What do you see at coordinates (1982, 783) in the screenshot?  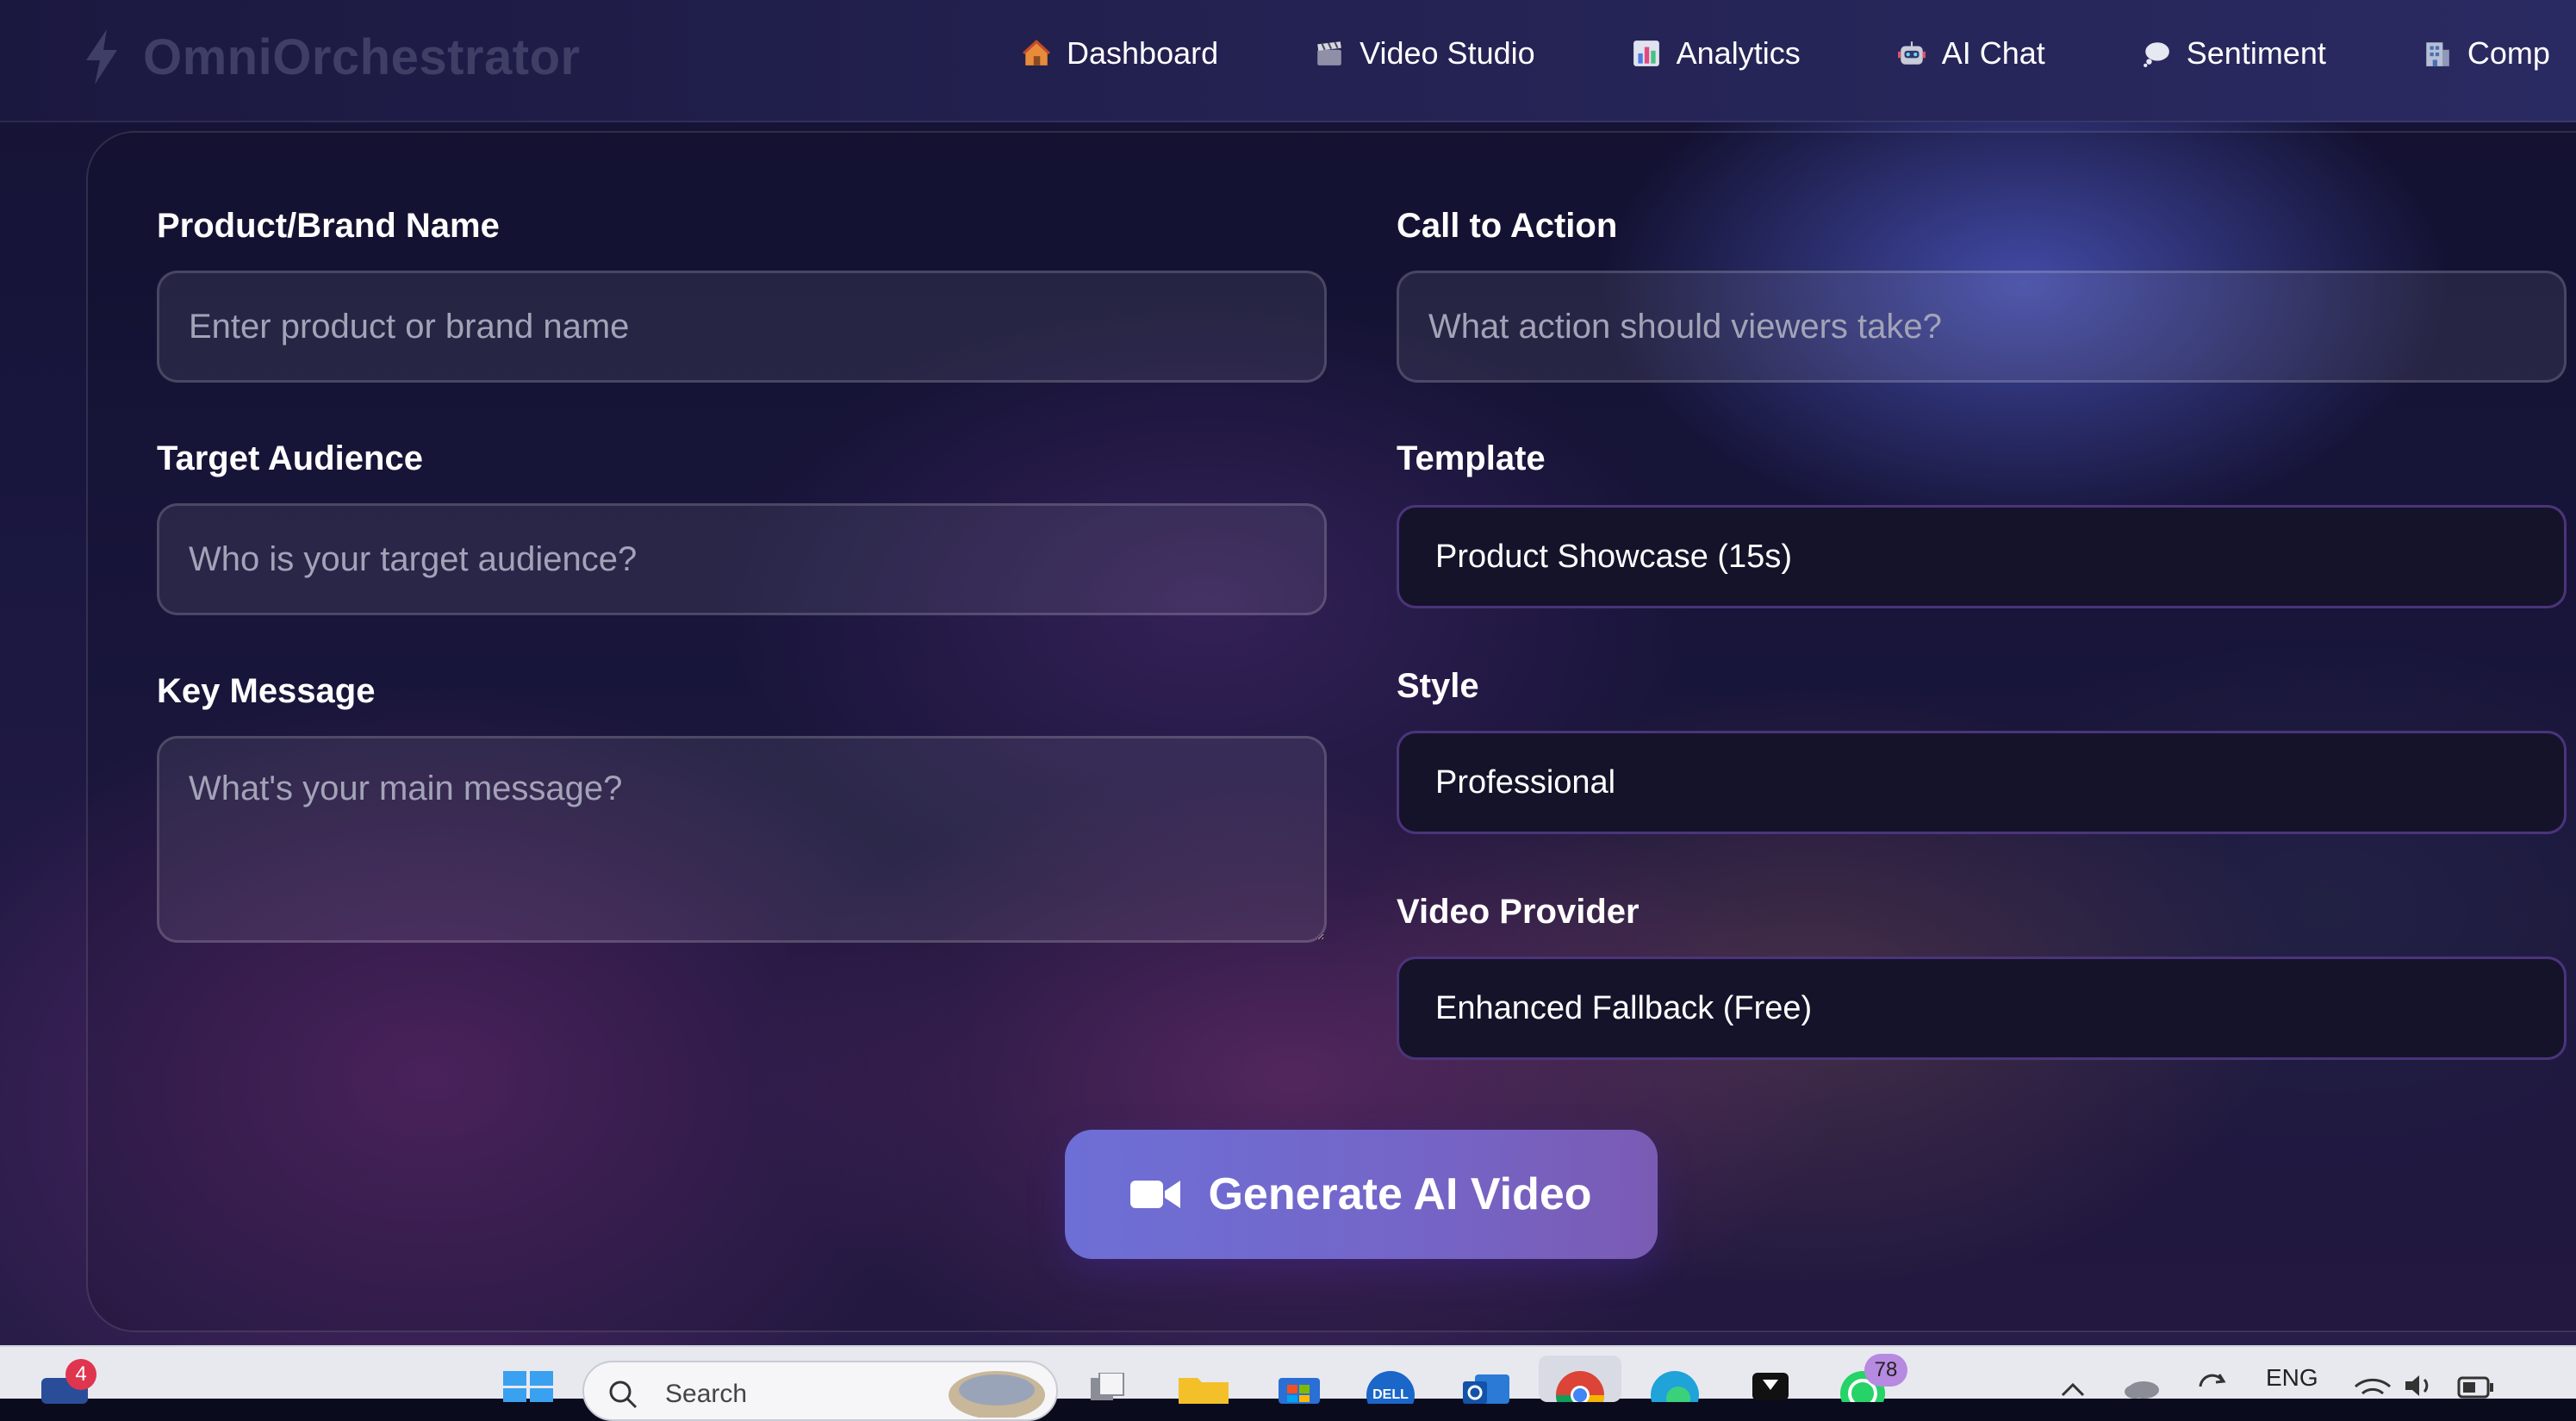 I see `style-select: Professional` at bounding box center [1982, 783].